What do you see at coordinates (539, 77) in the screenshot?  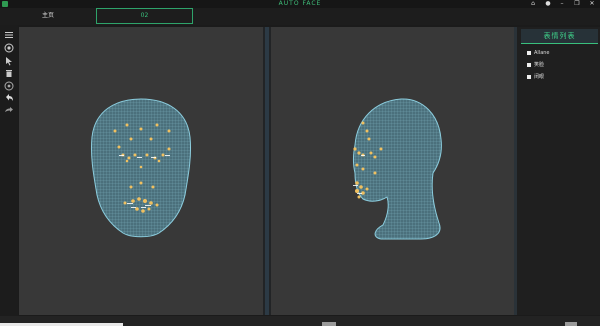 I see `expression-label: 闭眼` at bounding box center [539, 77].